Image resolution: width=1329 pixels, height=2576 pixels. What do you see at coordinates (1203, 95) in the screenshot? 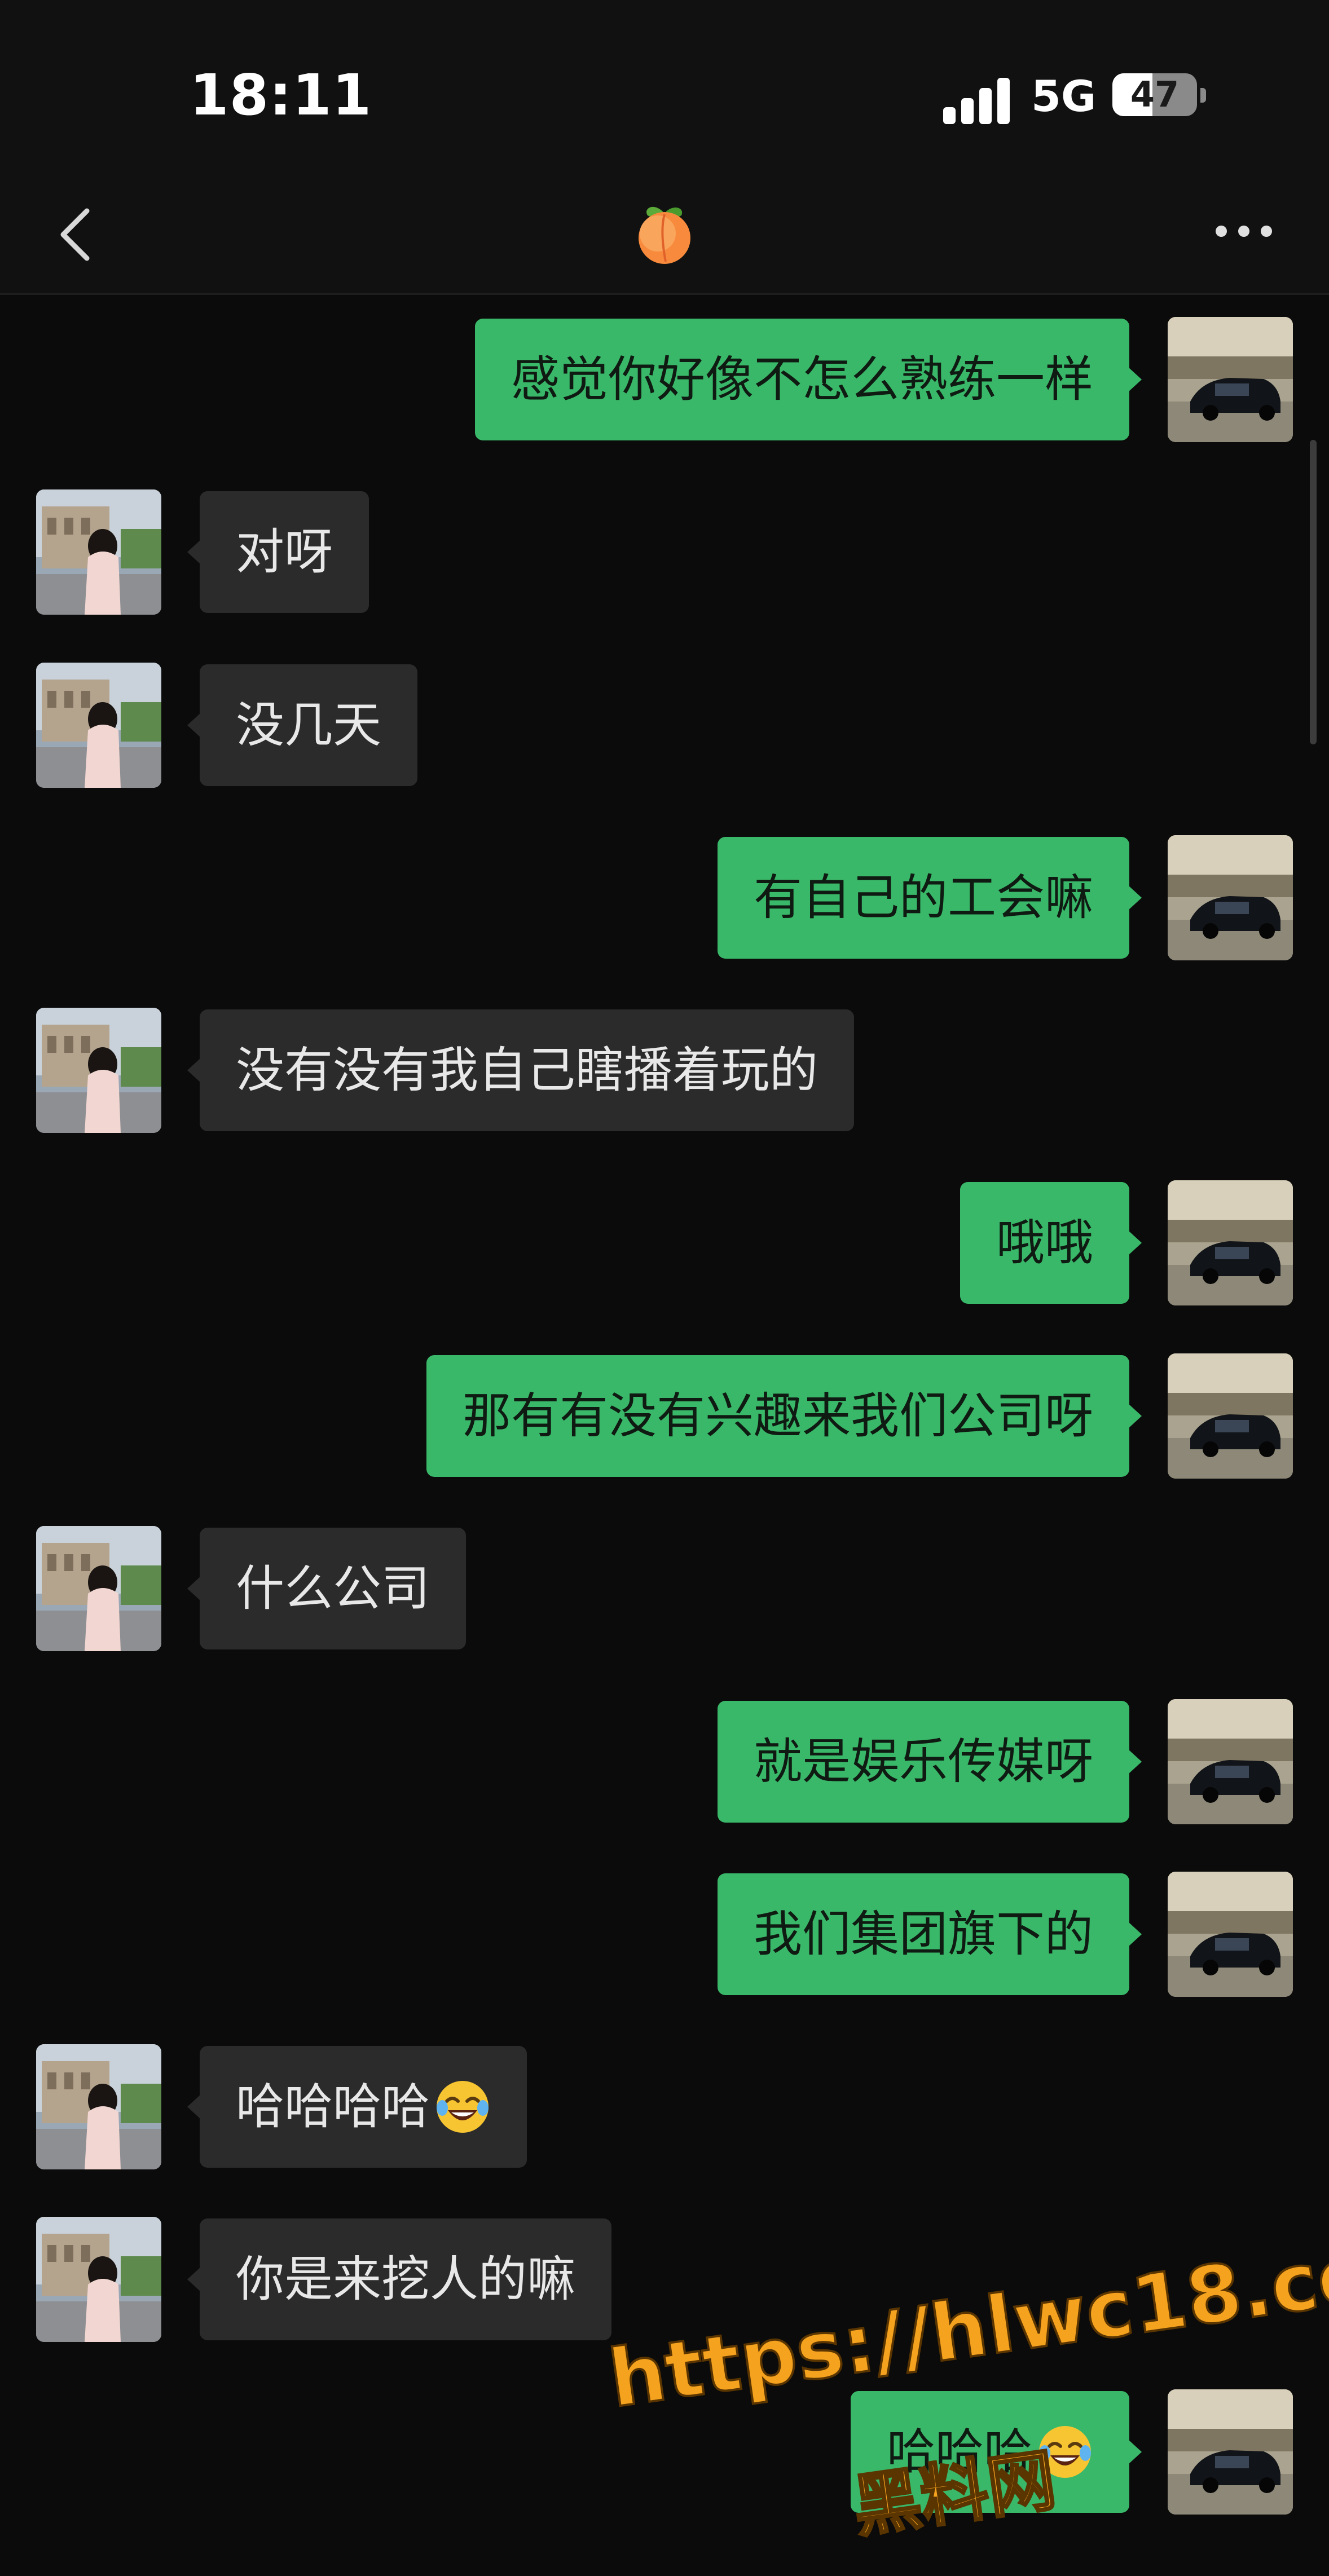
I see `battery-cap` at bounding box center [1203, 95].